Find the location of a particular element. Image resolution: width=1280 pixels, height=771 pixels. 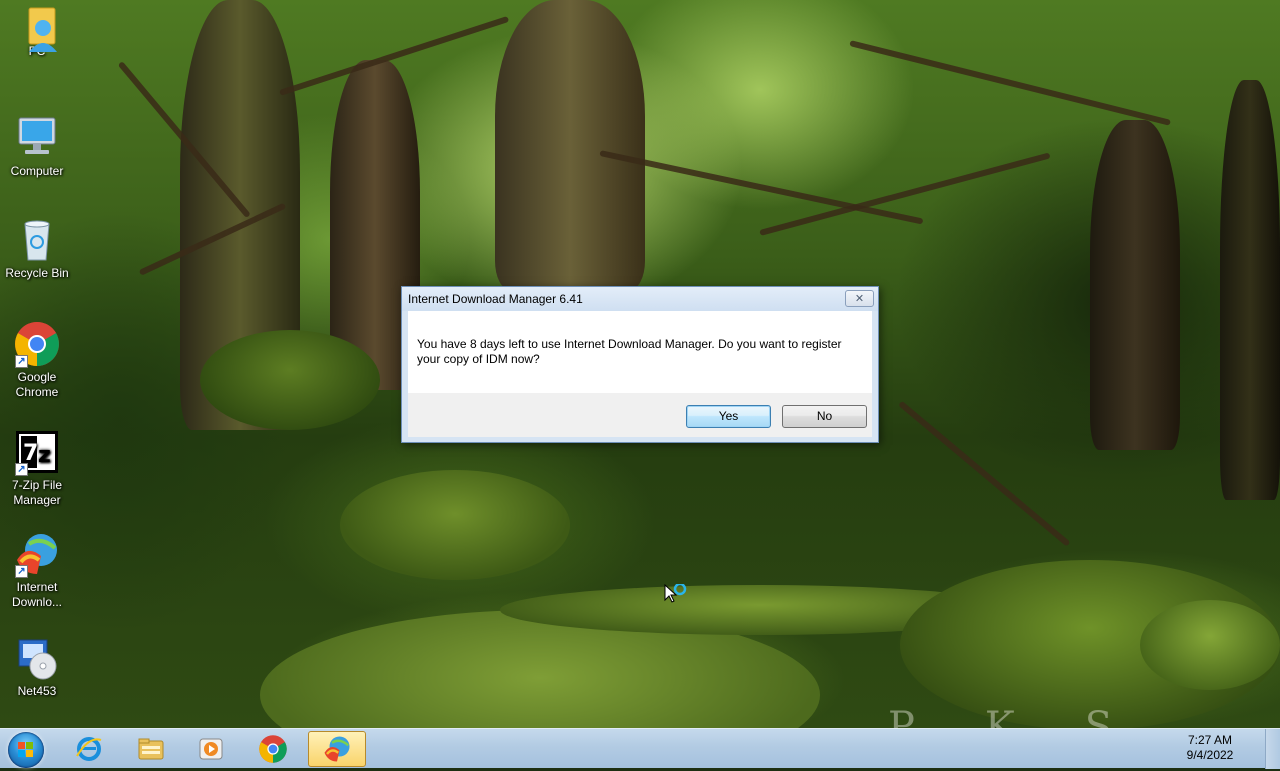

clock-time: 7:27 AM is located at coordinates (1210, 740).